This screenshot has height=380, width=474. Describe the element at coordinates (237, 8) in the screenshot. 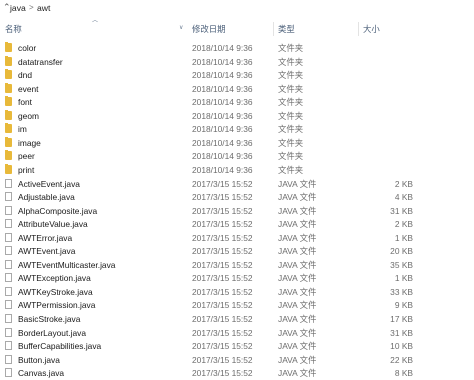

I see `address-bar: ⌃ java > awt` at that location.